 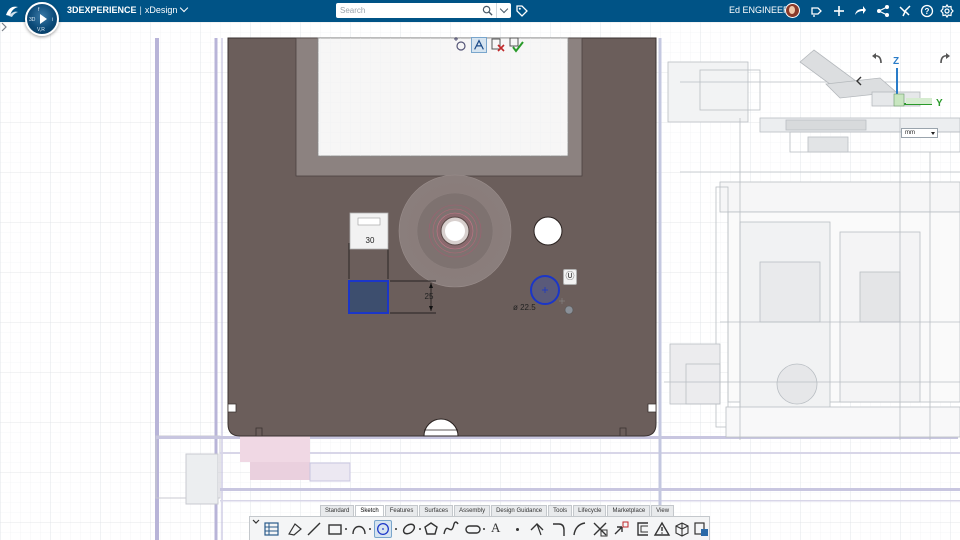 I want to click on z-axis-label: Z, so click(x=896, y=61).